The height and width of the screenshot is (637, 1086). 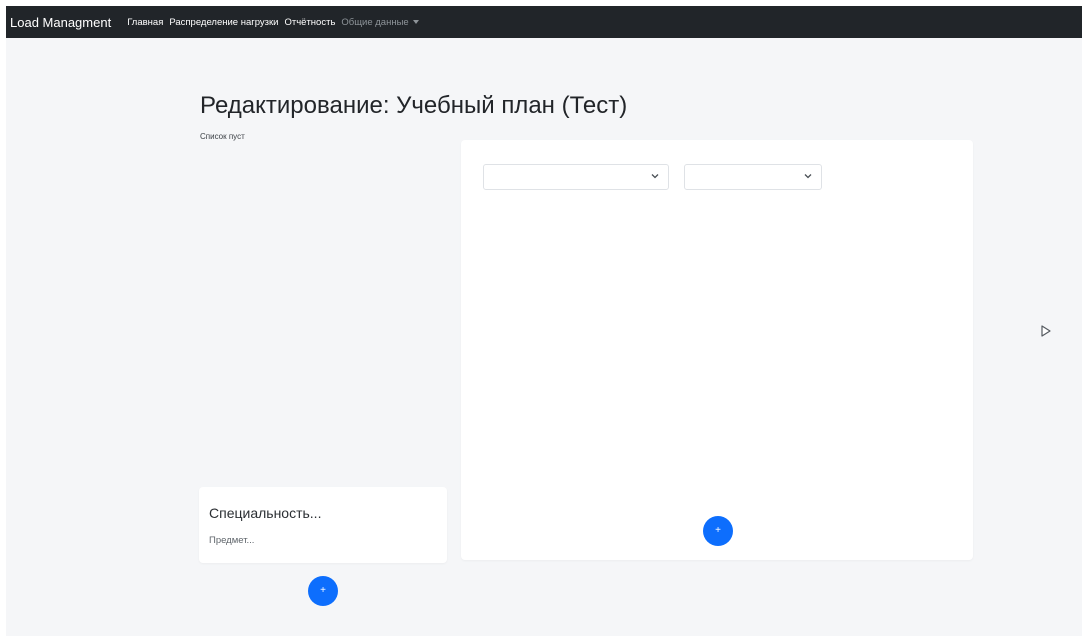 I want to click on nav-link-common-data-label: Общие данные, so click(x=375, y=22).